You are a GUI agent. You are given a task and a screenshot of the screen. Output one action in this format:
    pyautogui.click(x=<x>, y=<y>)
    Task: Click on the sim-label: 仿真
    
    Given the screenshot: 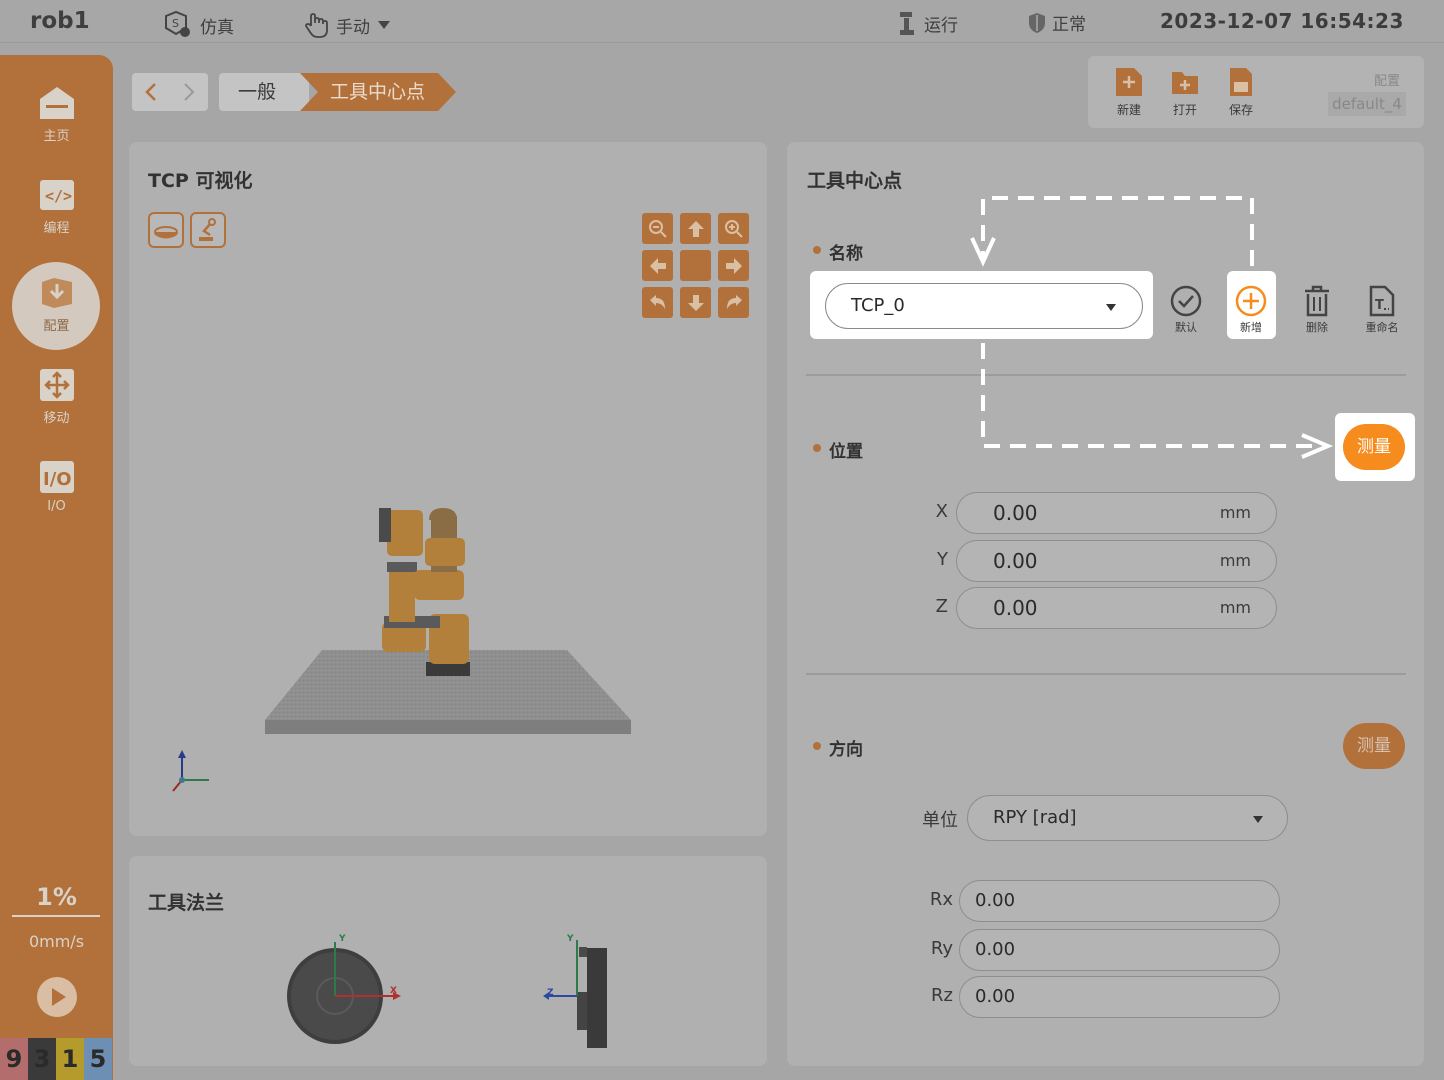 What is the action you would take?
    pyautogui.click(x=217, y=27)
    